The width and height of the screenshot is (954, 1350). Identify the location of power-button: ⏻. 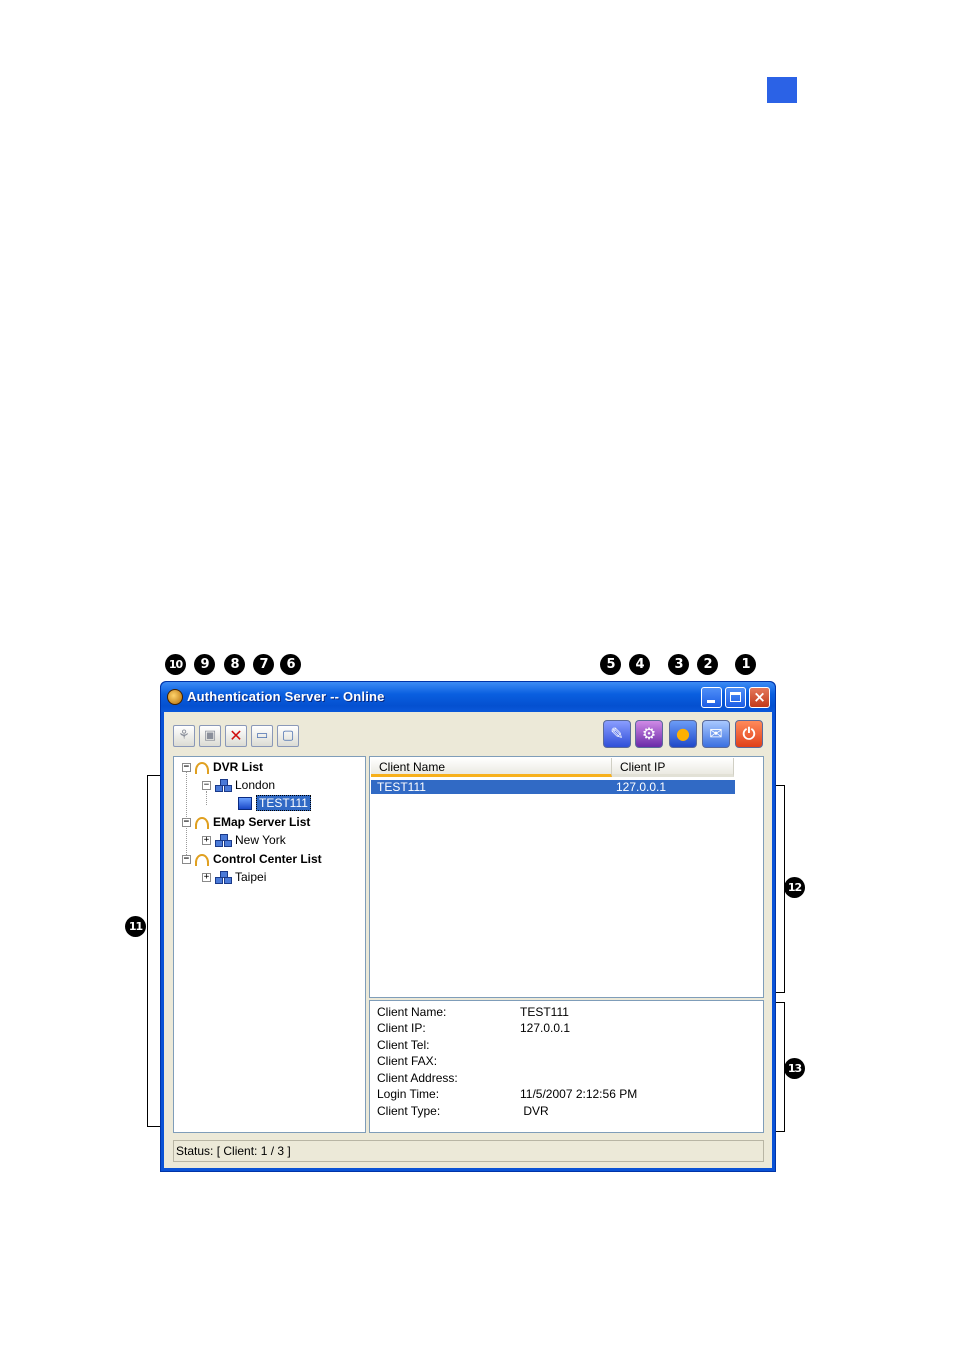
(749, 734).